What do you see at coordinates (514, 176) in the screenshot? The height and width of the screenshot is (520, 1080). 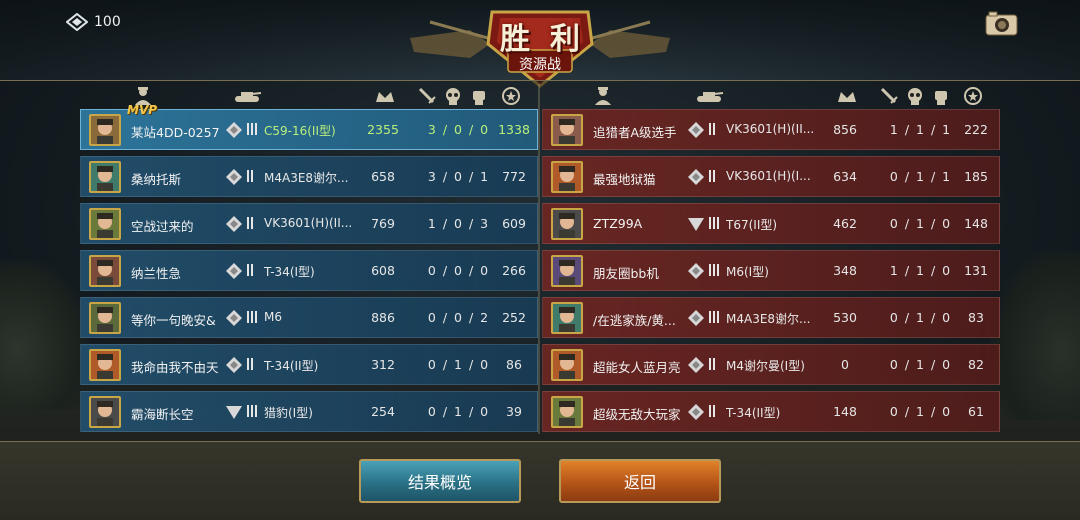 I see `points-value: 772` at bounding box center [514, 176].